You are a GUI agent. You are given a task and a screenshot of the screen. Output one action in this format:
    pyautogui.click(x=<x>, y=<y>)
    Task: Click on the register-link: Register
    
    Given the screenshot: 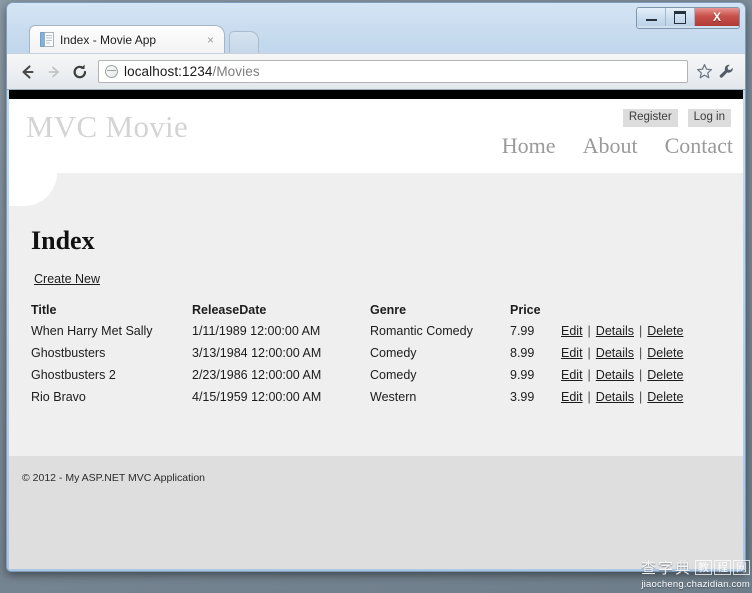 What is the action you would take?
    pyautogui.click(x=650, y=118)
    